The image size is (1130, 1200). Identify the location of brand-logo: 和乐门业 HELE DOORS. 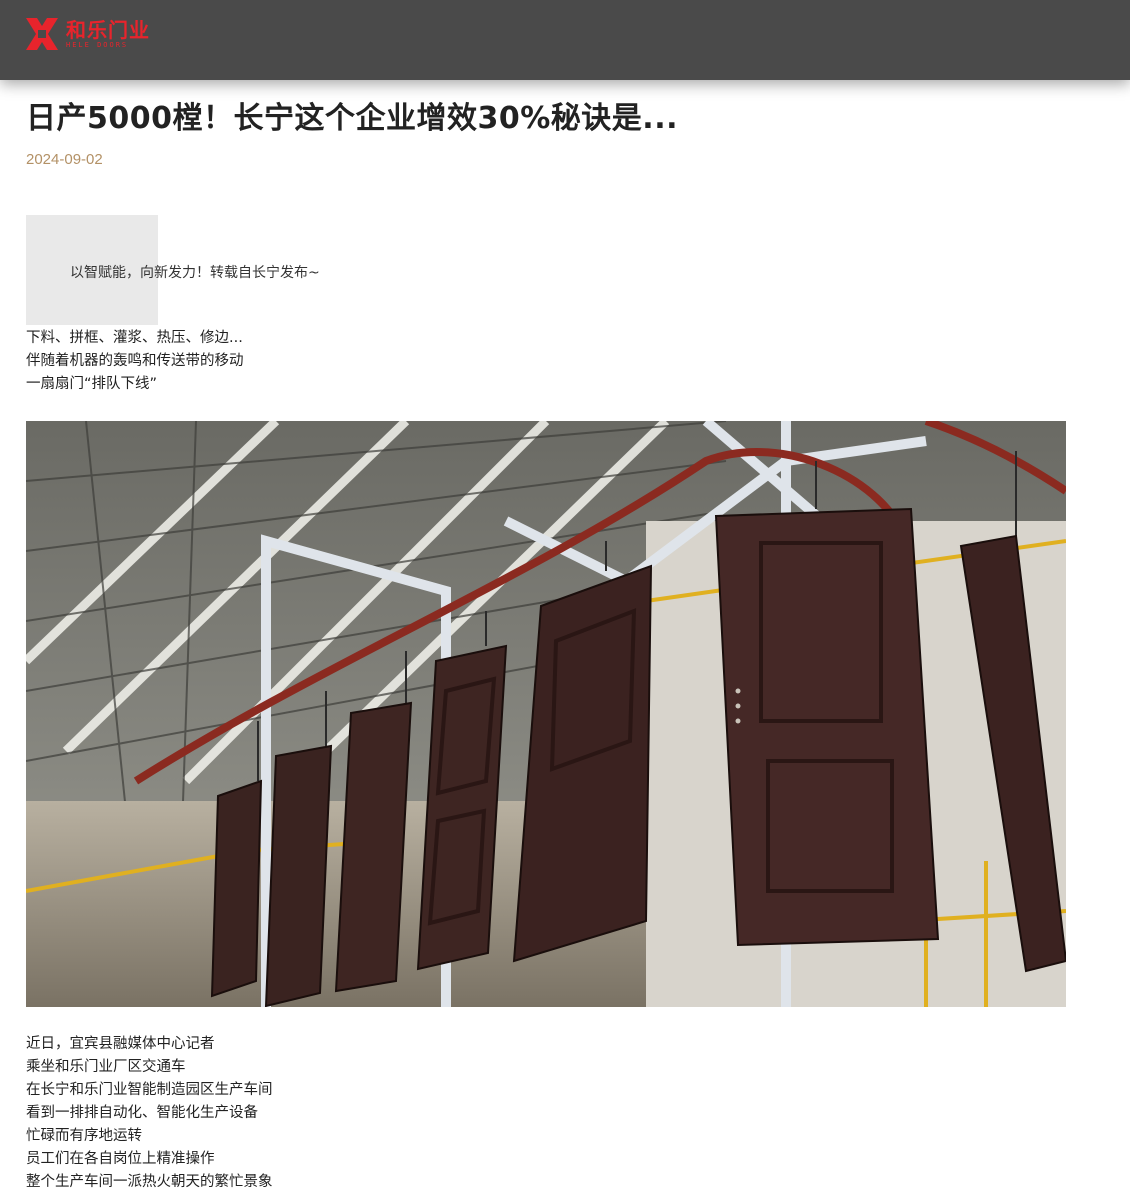
(87, 34).